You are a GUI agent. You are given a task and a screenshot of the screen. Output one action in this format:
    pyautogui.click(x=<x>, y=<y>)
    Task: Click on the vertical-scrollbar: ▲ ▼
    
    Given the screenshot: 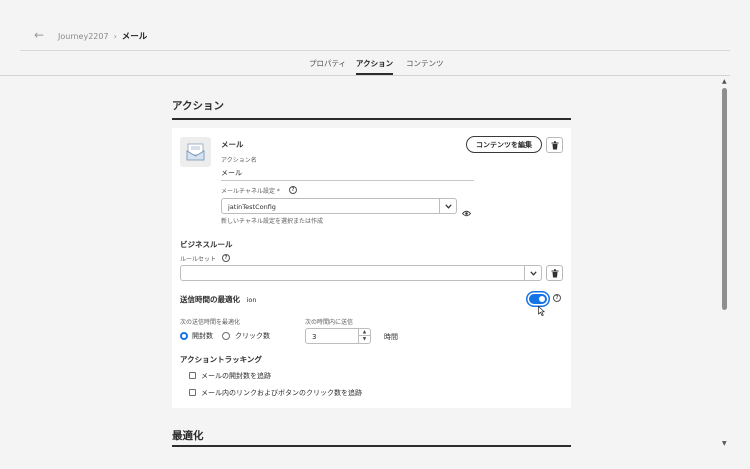 What is the action you would take?
    pyautogui.click(x=725, y=263)
    